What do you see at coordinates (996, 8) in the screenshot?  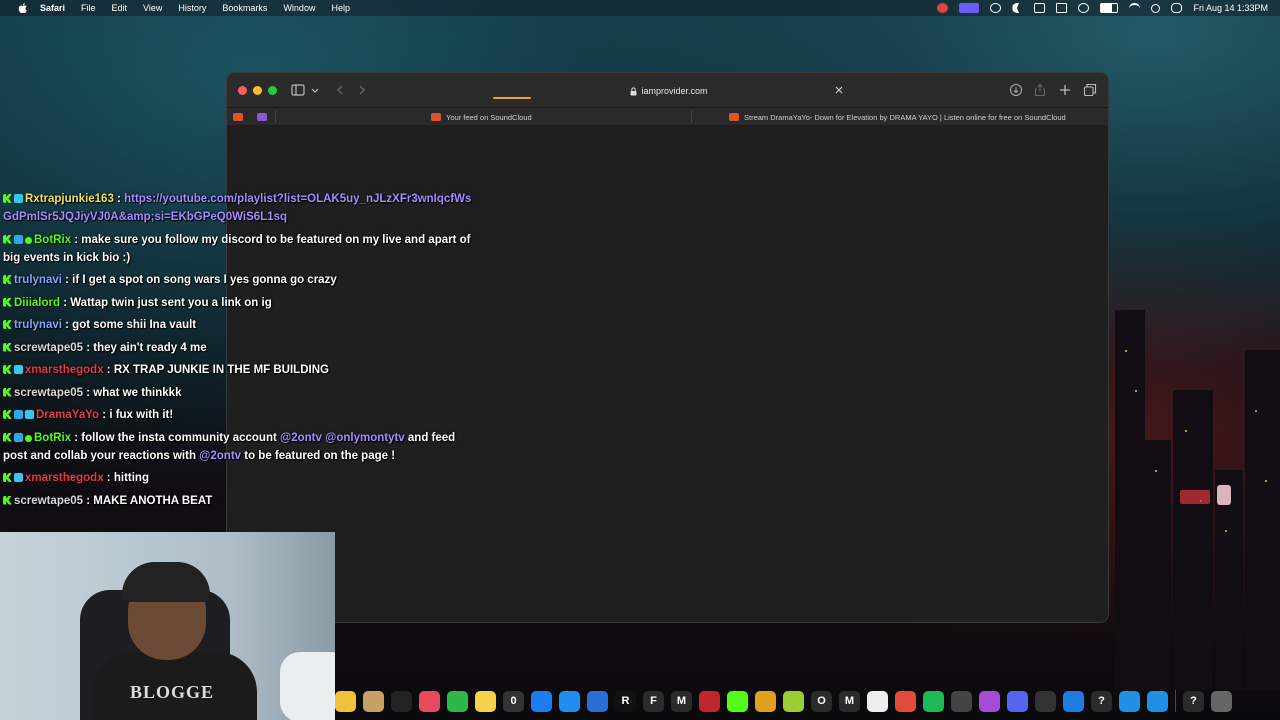 I see `camera-icon` at bounding box center [996, 8].